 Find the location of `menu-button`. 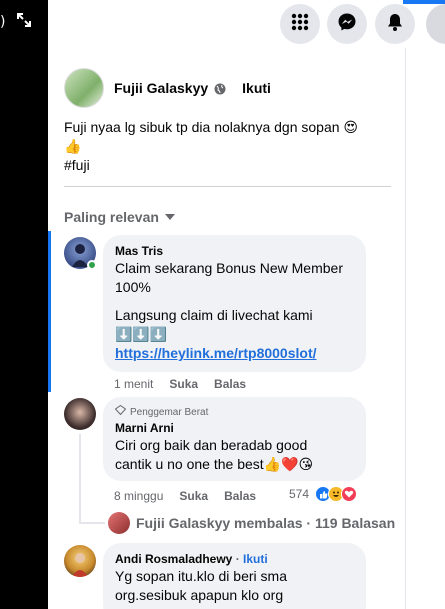

menu-button is located at coordinates (300, 24).